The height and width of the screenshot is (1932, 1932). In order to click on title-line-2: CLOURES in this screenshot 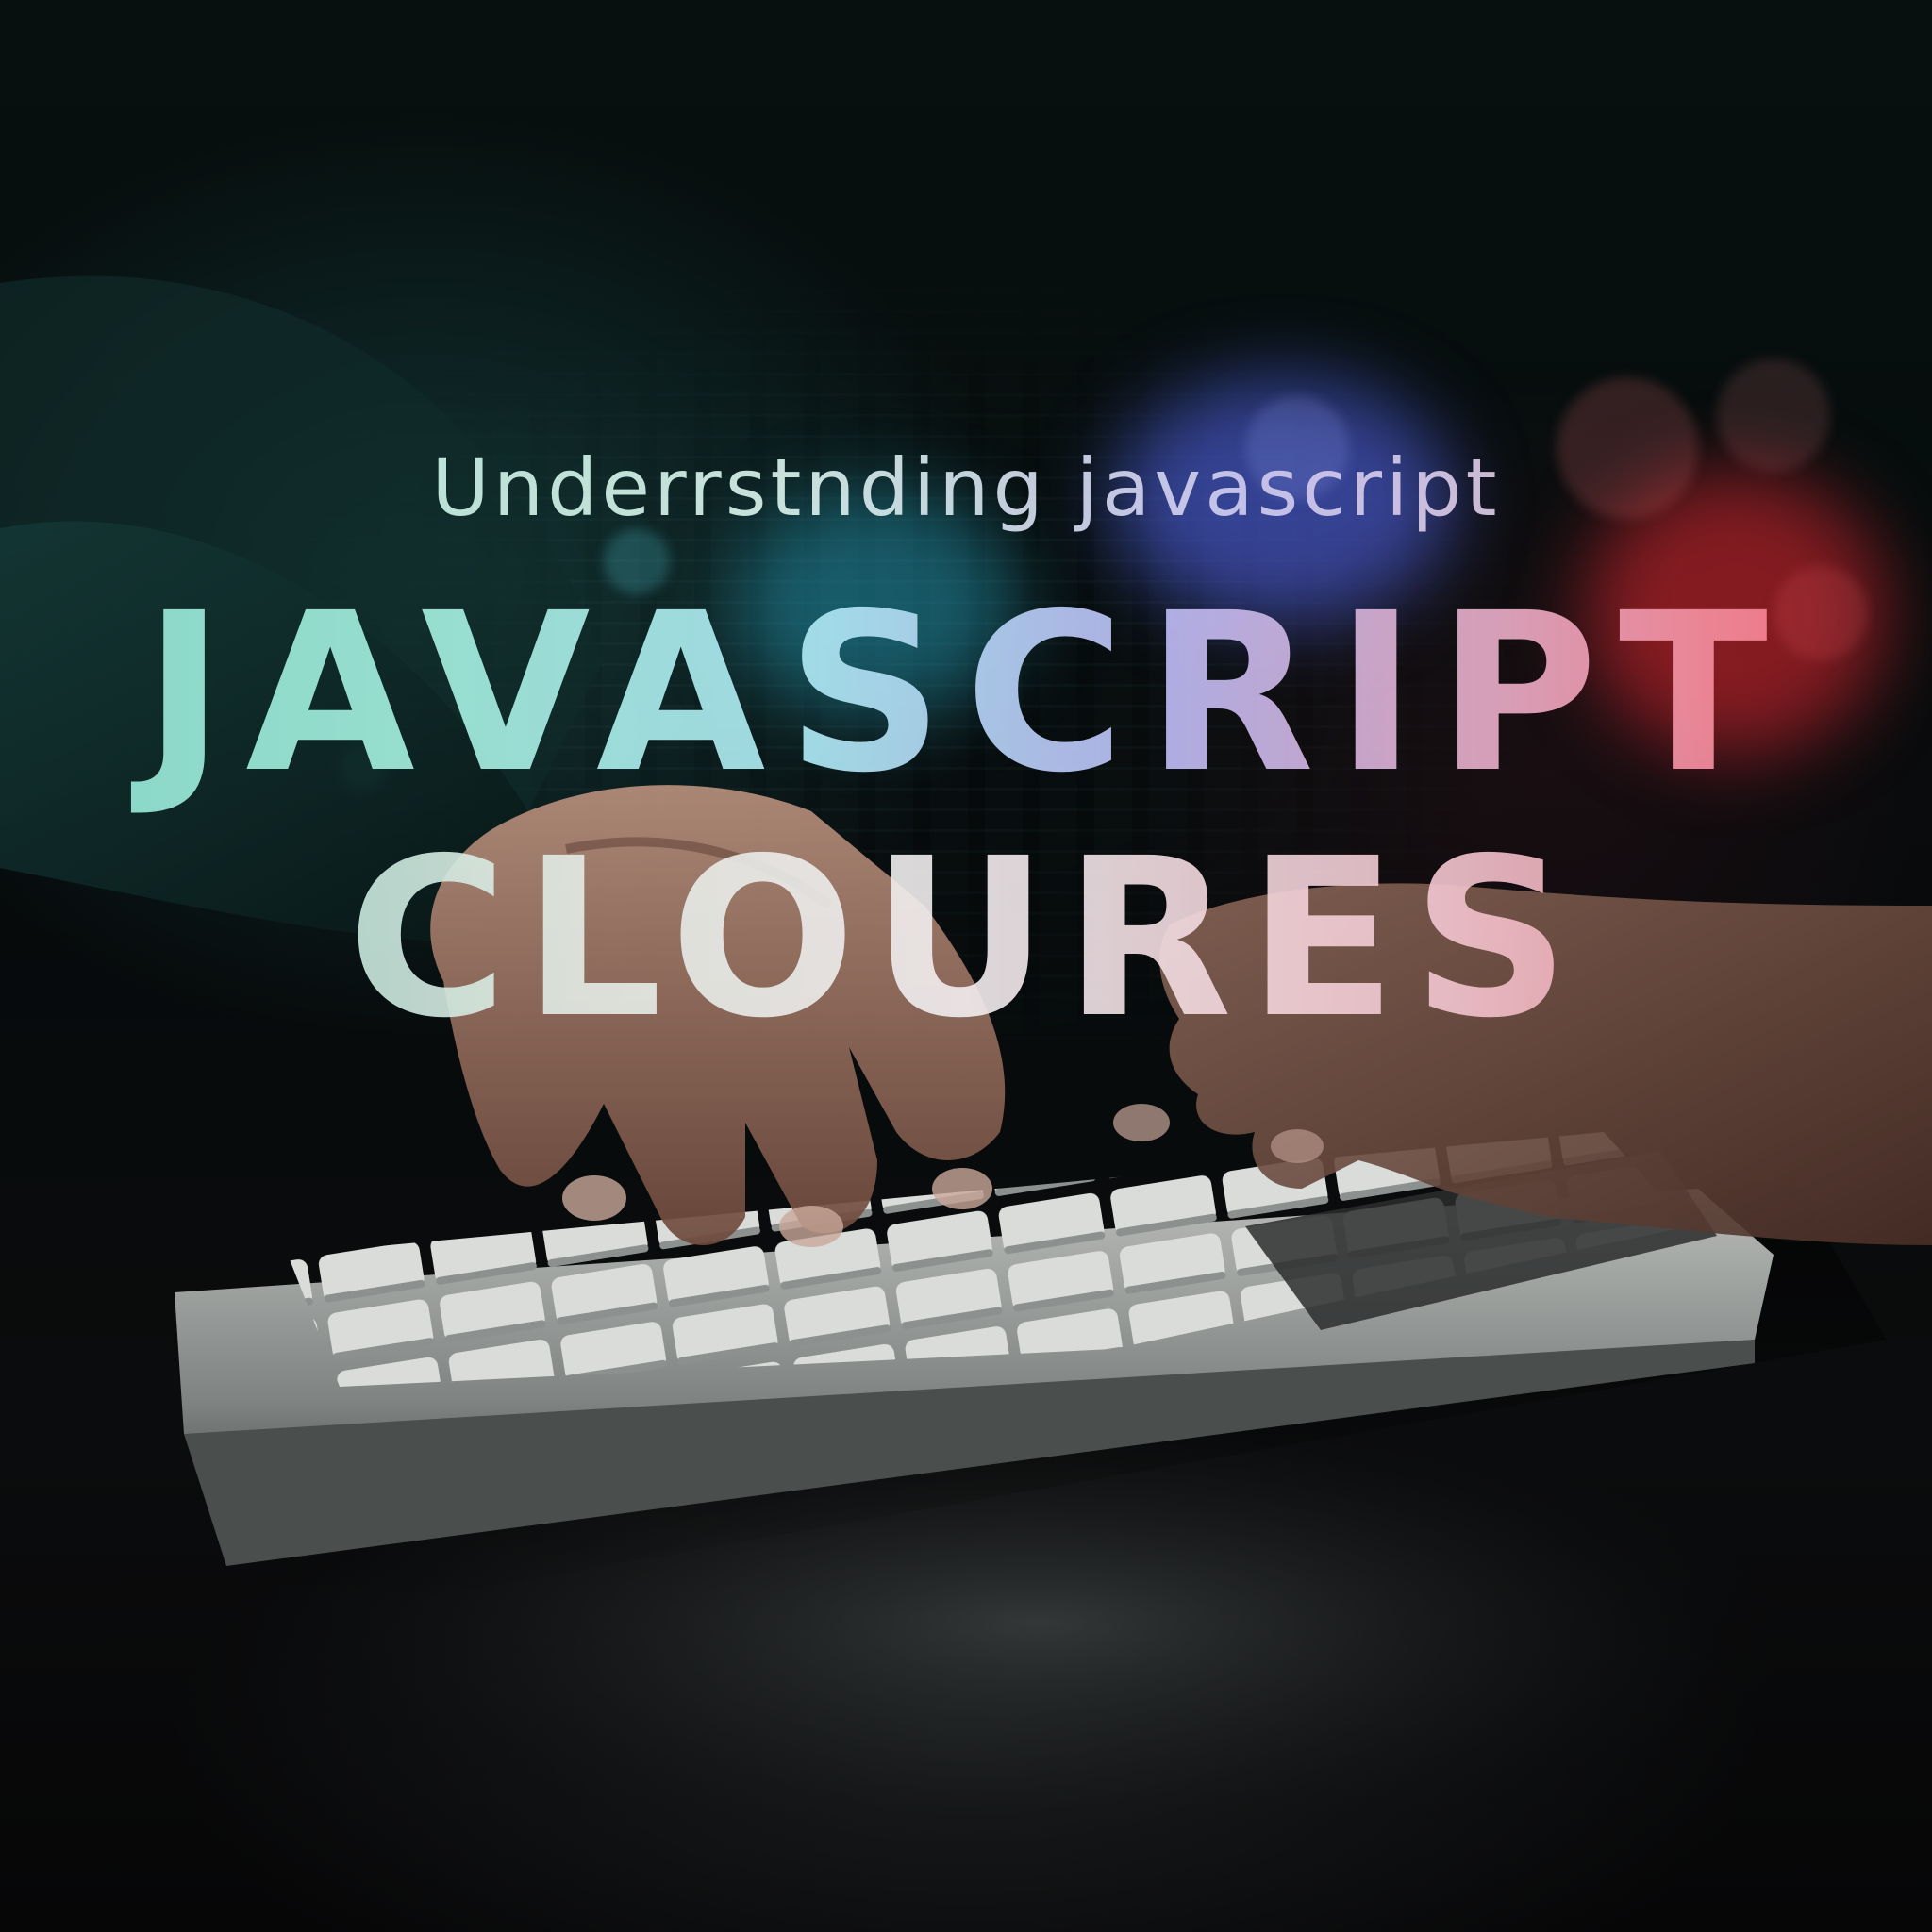, I will do `click(966, 938)`.